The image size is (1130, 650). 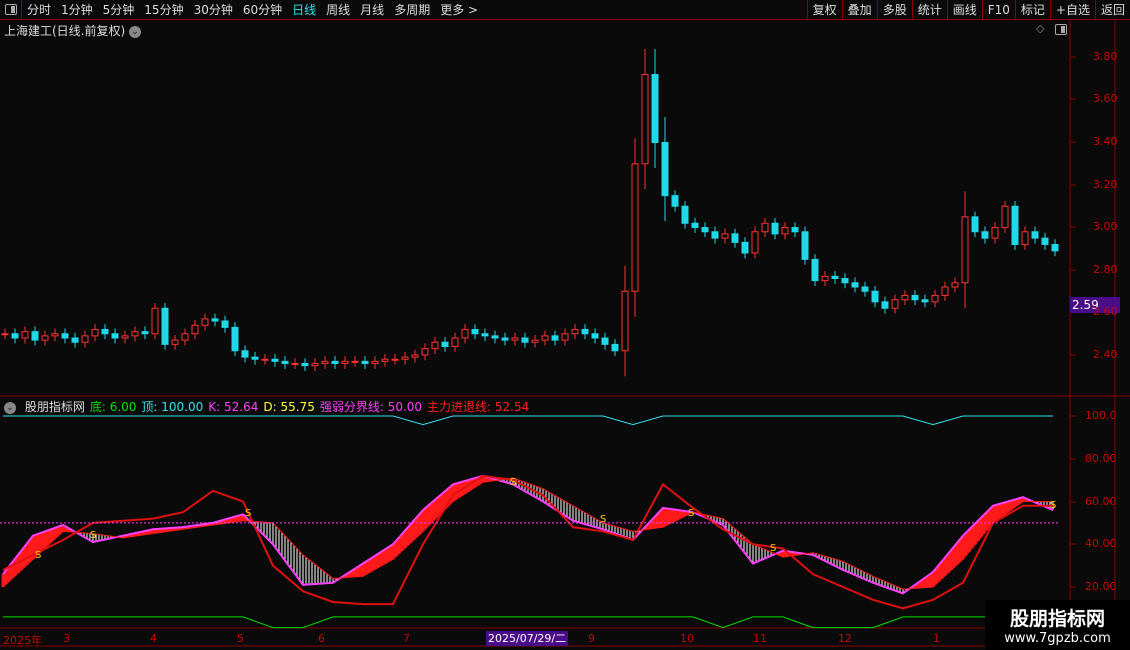 What do you see at coordinates (527, 638) in the screenshot?
I see `cursor-date-tag: 2025/07/29/二` at bounding box center [527, 638].